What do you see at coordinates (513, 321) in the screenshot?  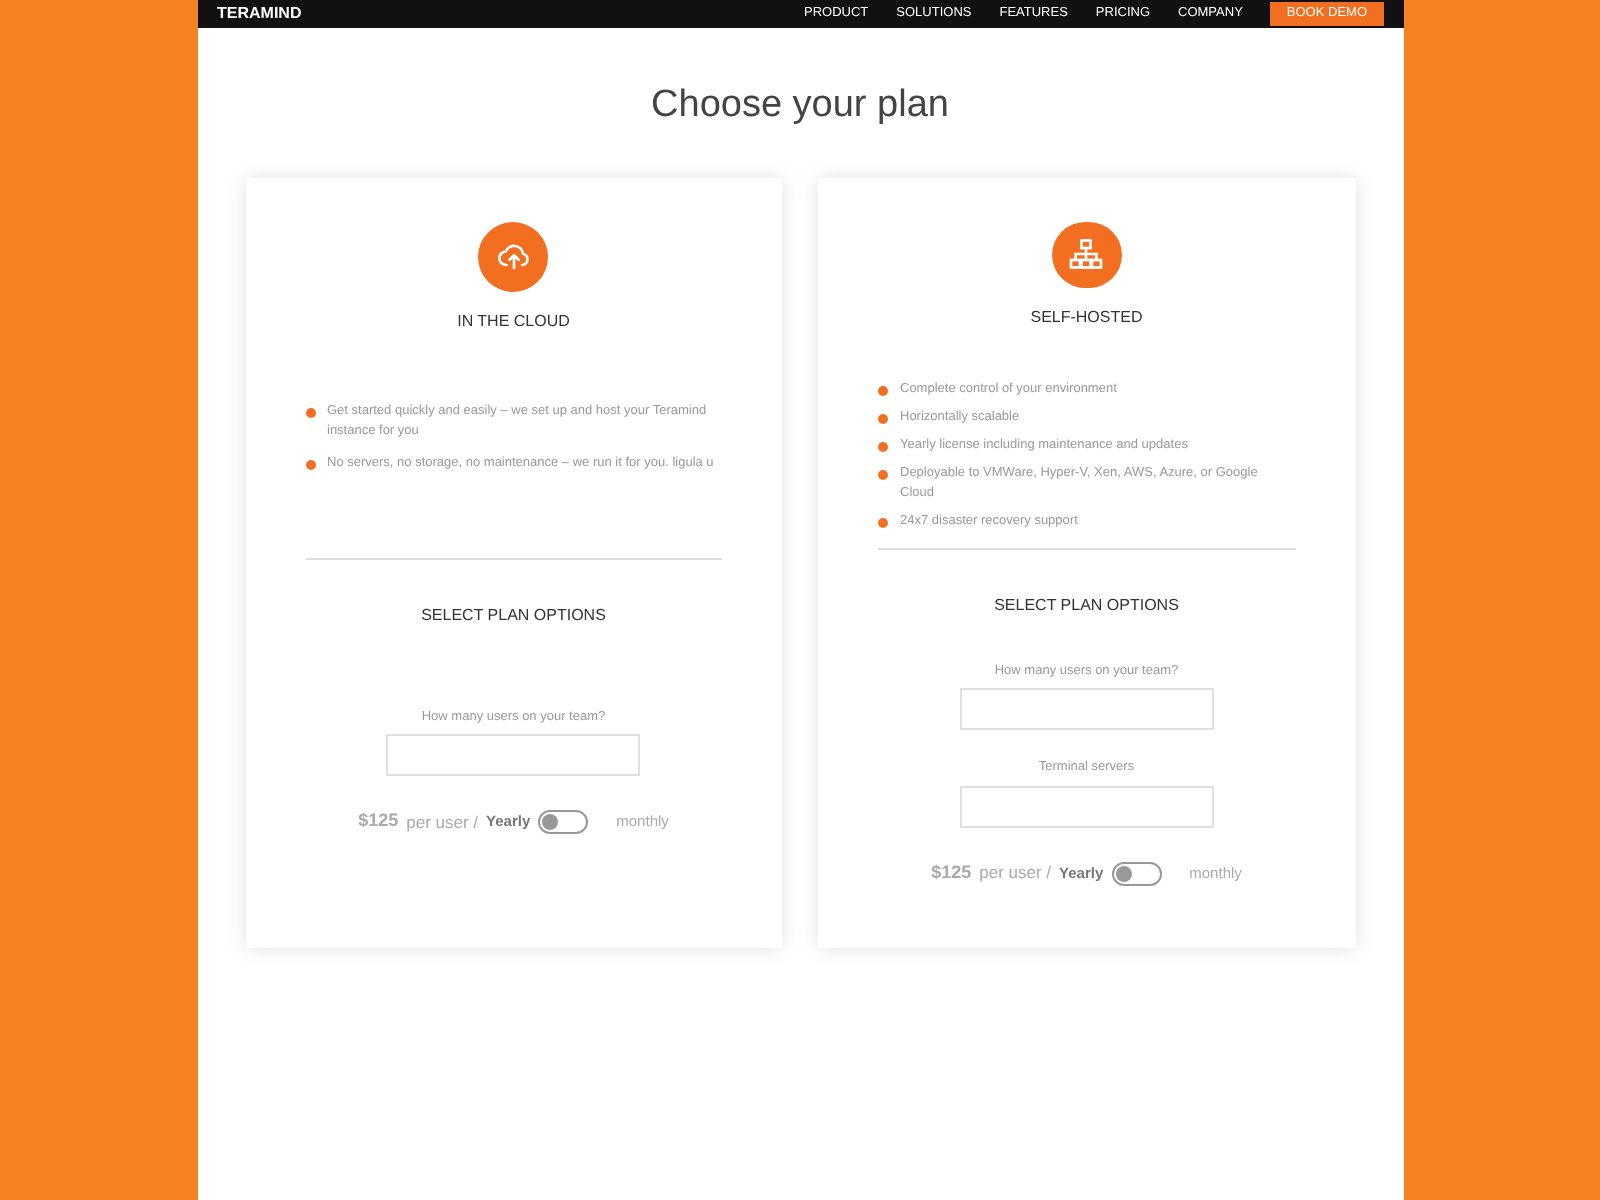 I see `plan-name: IN THE CLOUD` at bounding box center [513, 321].